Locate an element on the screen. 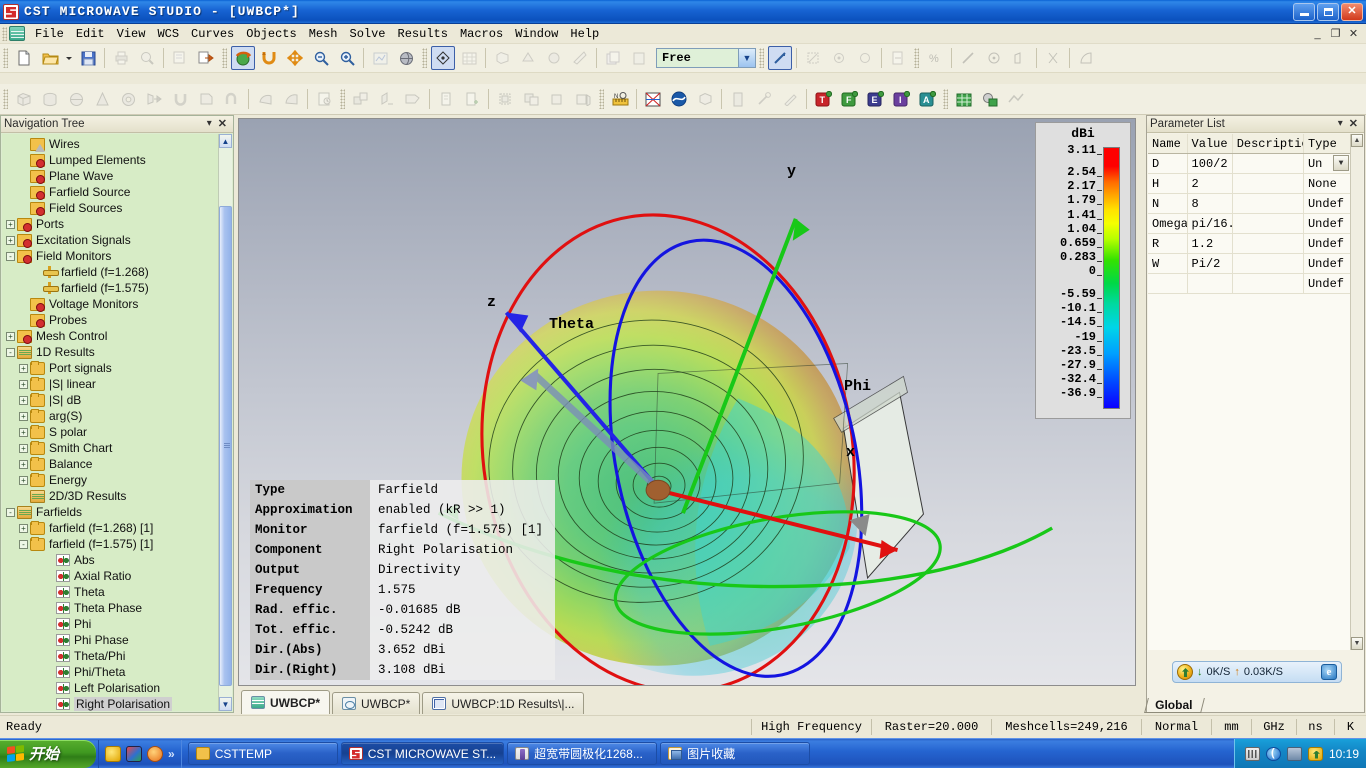  tree-item-right-polarisation: Right Polarisation is located at coordinates (110, 703).